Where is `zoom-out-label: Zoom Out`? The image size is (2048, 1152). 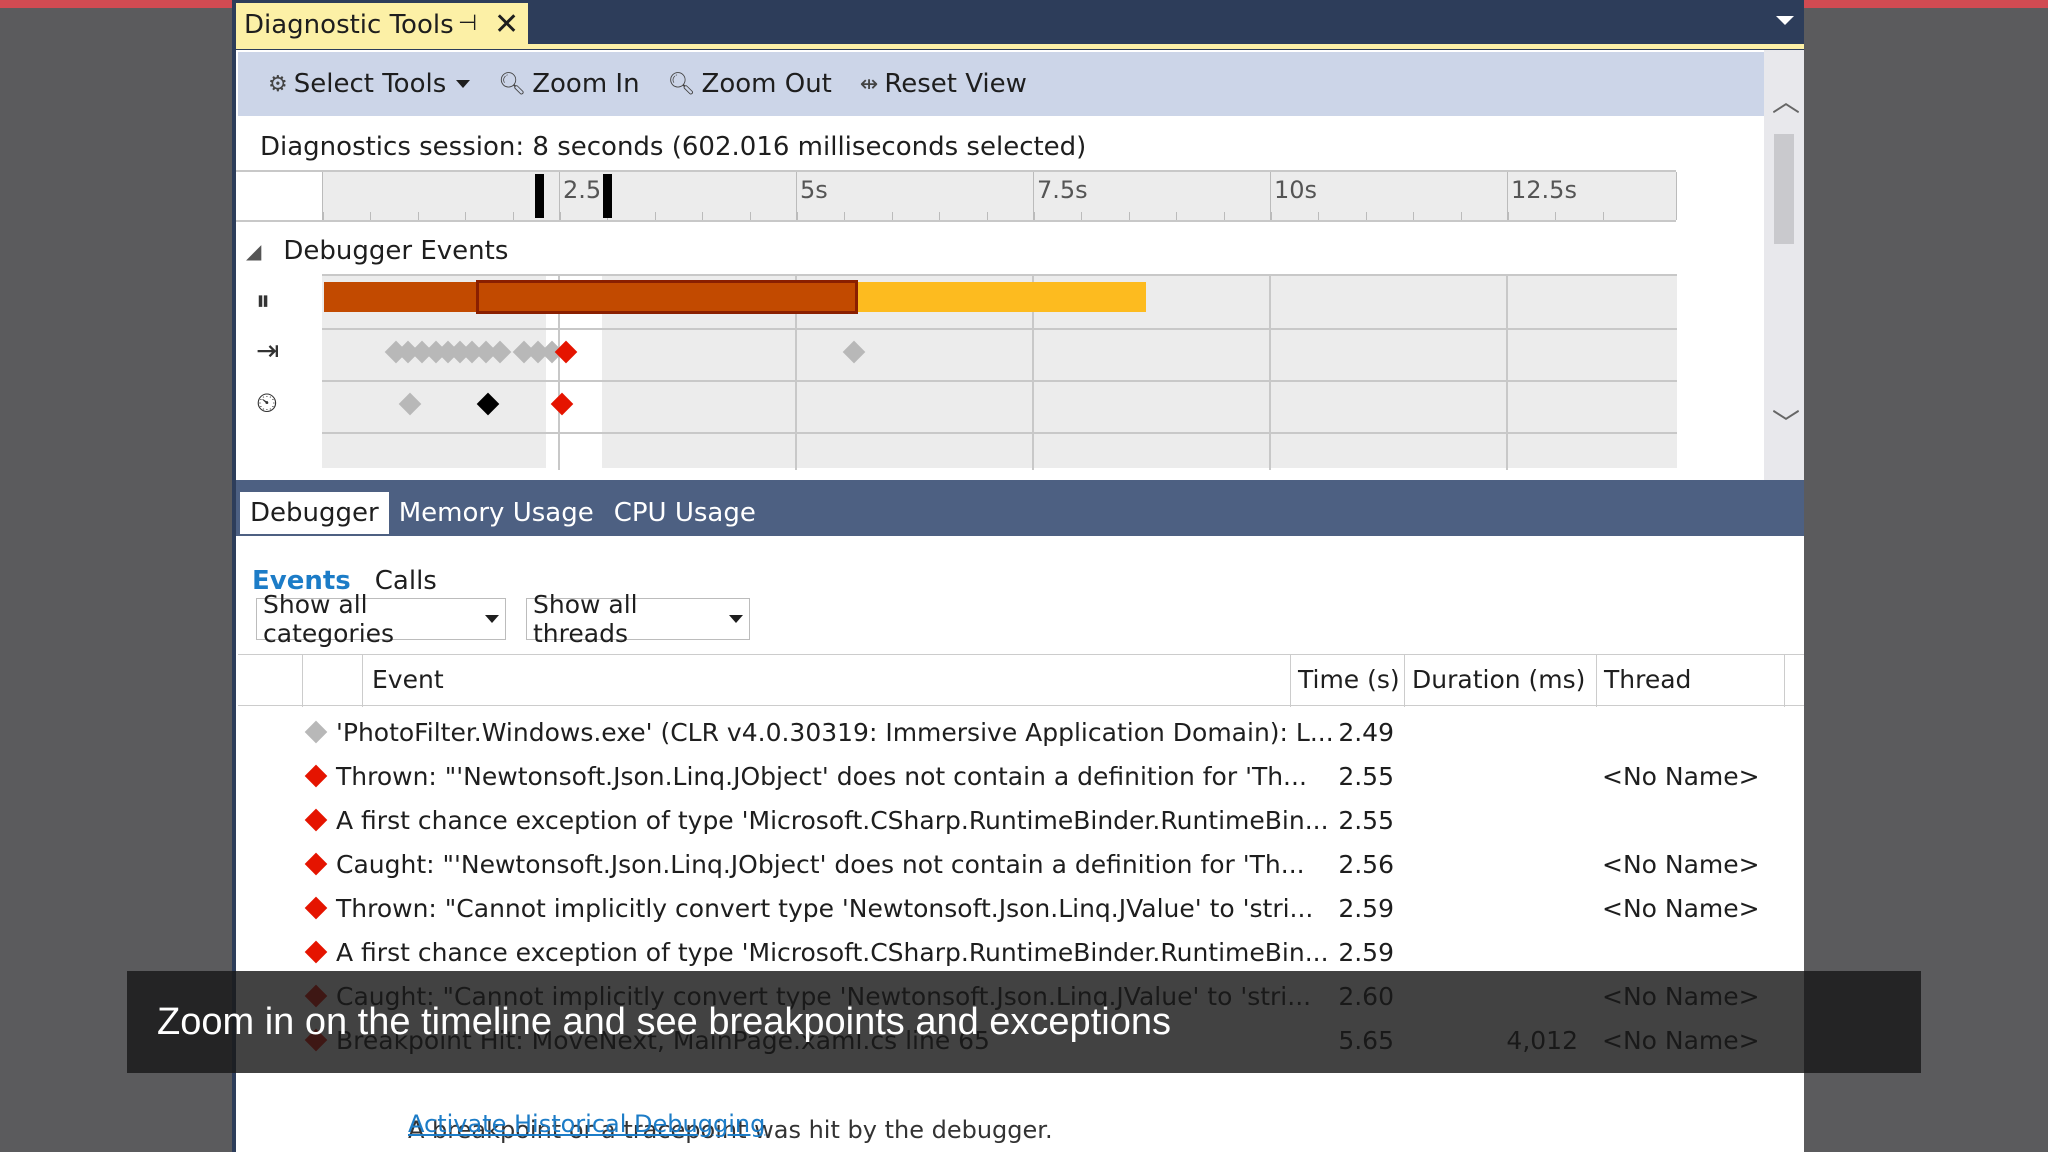
zoom-out-label: Zoom Out is located at coordinates (766, 84).